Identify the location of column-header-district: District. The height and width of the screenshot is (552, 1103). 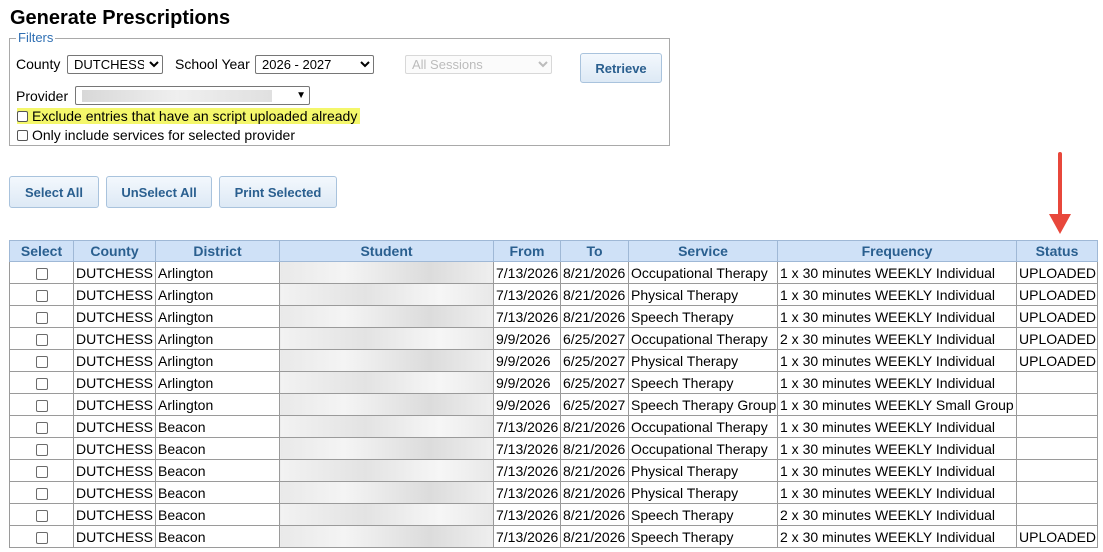
(217, 251).